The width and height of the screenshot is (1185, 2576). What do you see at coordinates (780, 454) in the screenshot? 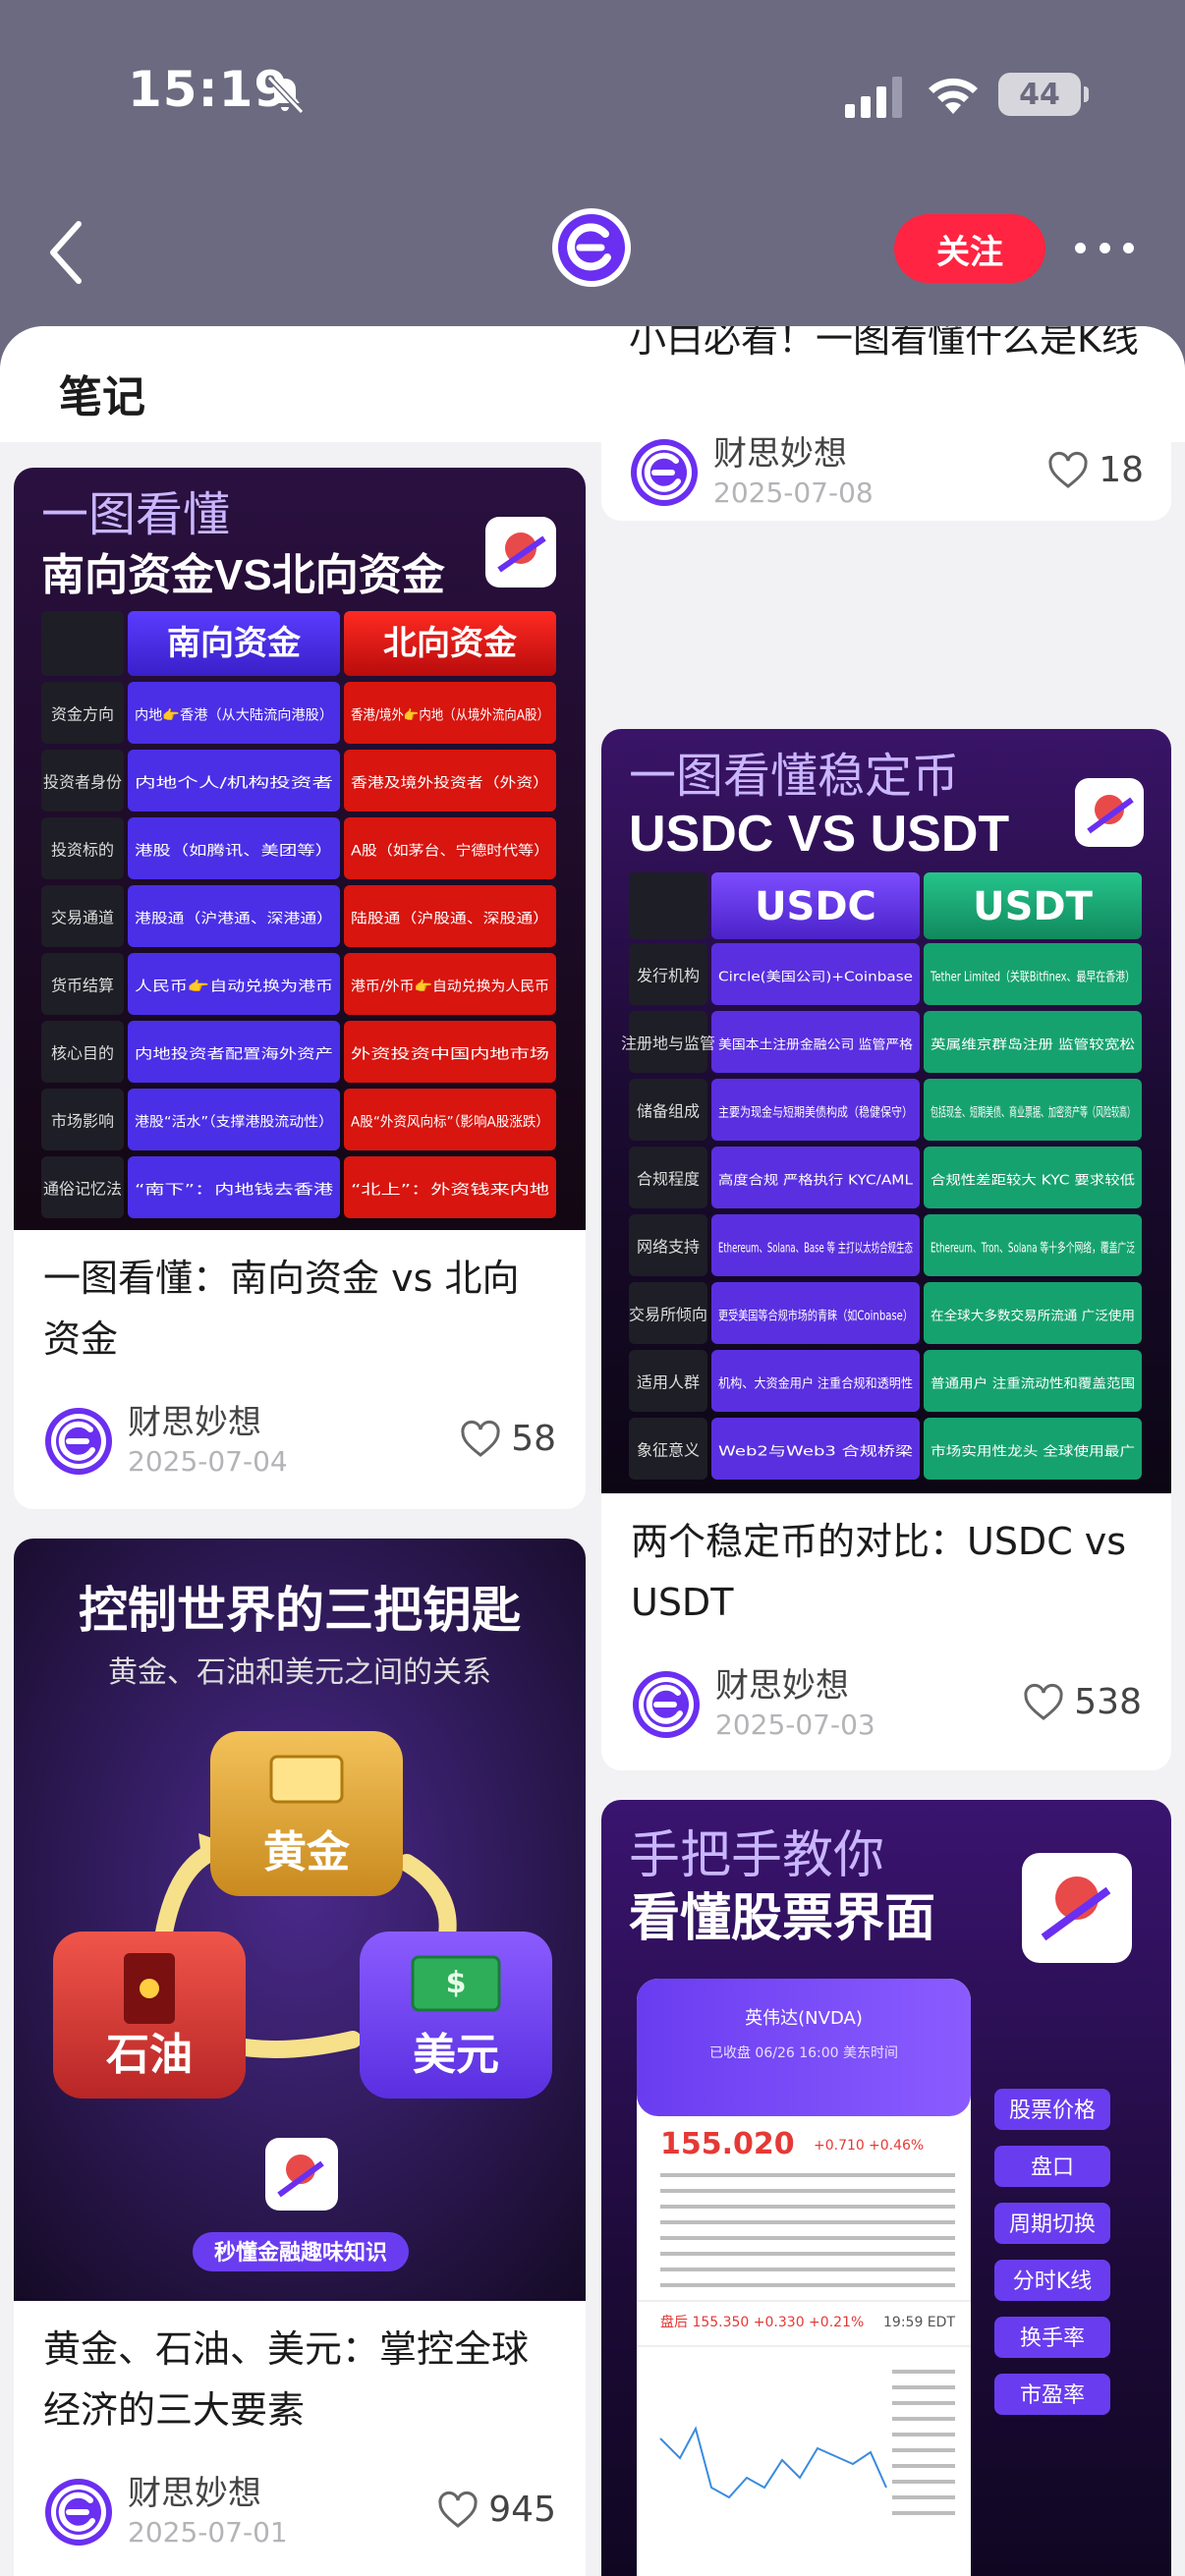
I see `author-name: 财思妙想` at bounding box center [780, 454].